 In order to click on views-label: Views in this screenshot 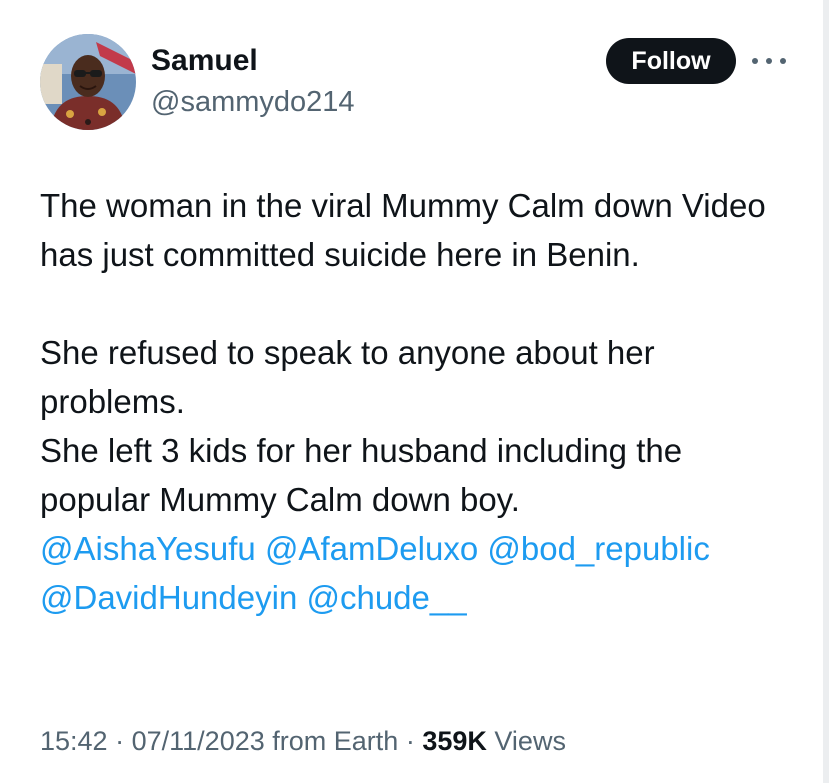, I will do `click(530, 741)`.